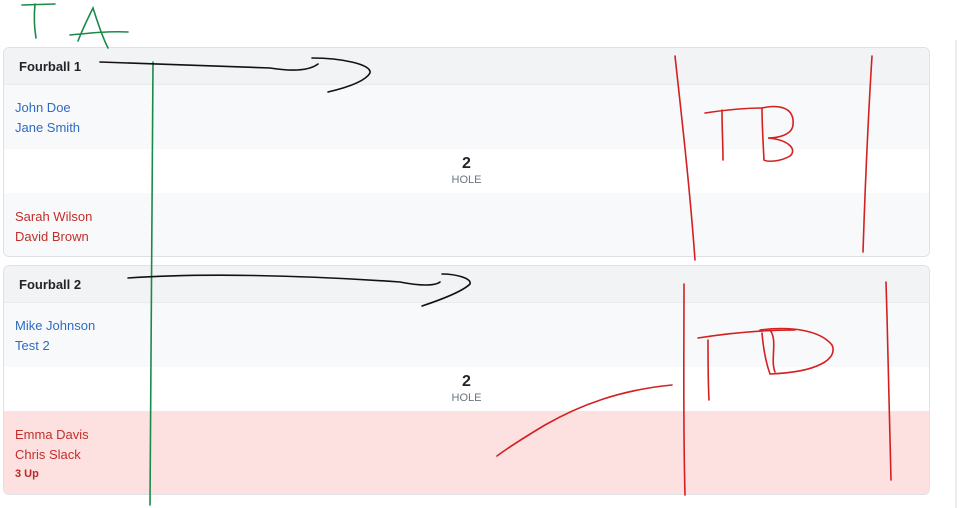 Image resolution: width=961 pixels, height=508 pixels. I want to click on scrollbar, so click(956, 274).